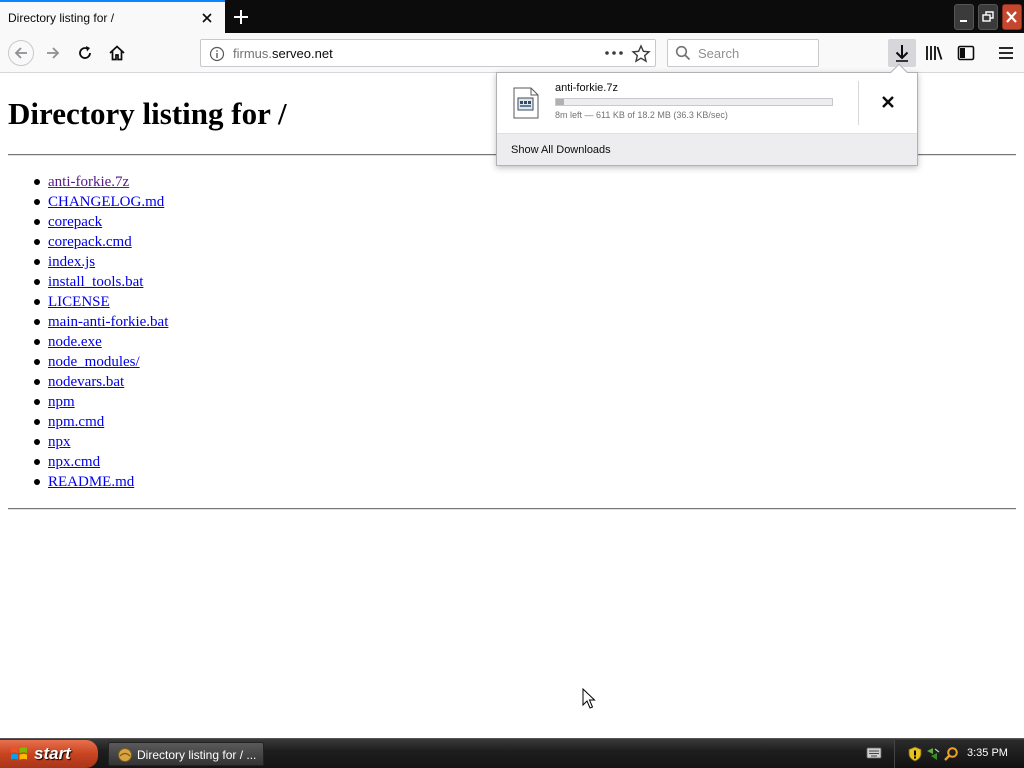  I want to click on file-link: corepack.cmd, so click(90, 242).